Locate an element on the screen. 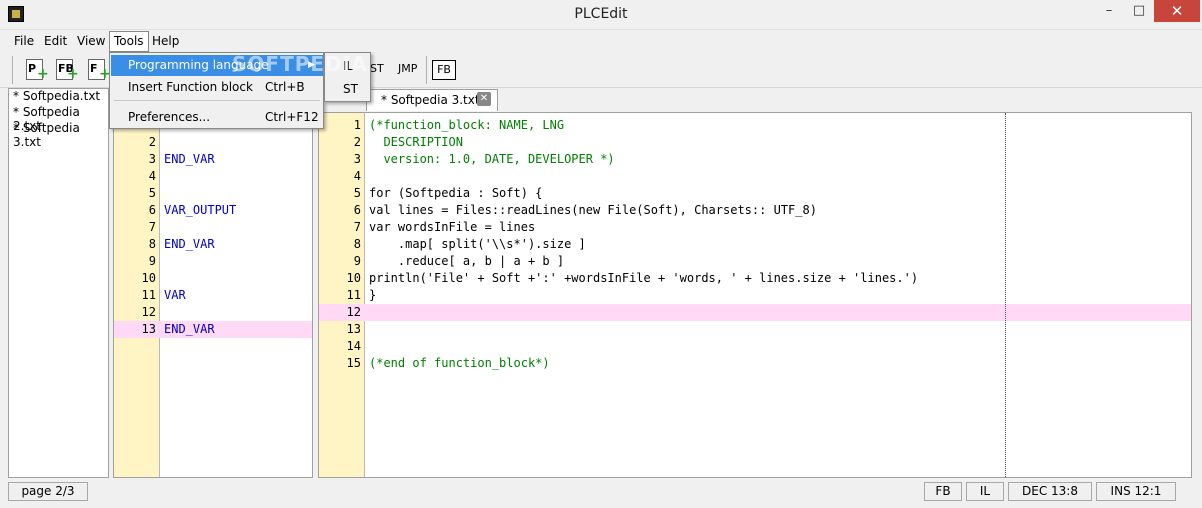 The height and width of the screenshot is (508, 1202). code-line: 1 (*function_block: NAME, LNG is located at coordinates (755, 125).